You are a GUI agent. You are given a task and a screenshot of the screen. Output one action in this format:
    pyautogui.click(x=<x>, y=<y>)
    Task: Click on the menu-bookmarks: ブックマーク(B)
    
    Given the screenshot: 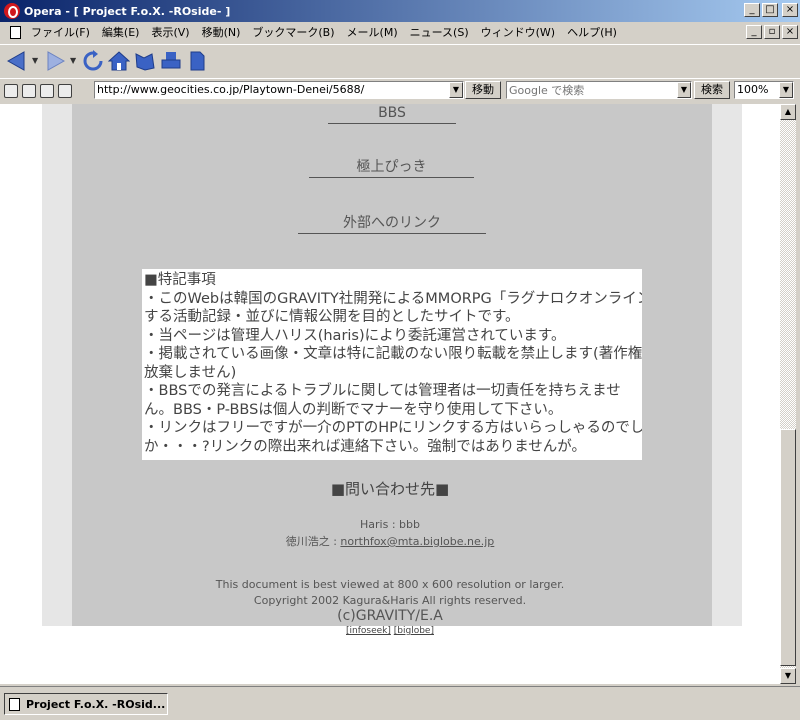 What is the action you would take?
    pyautogui.click(x=293, y=32)
    